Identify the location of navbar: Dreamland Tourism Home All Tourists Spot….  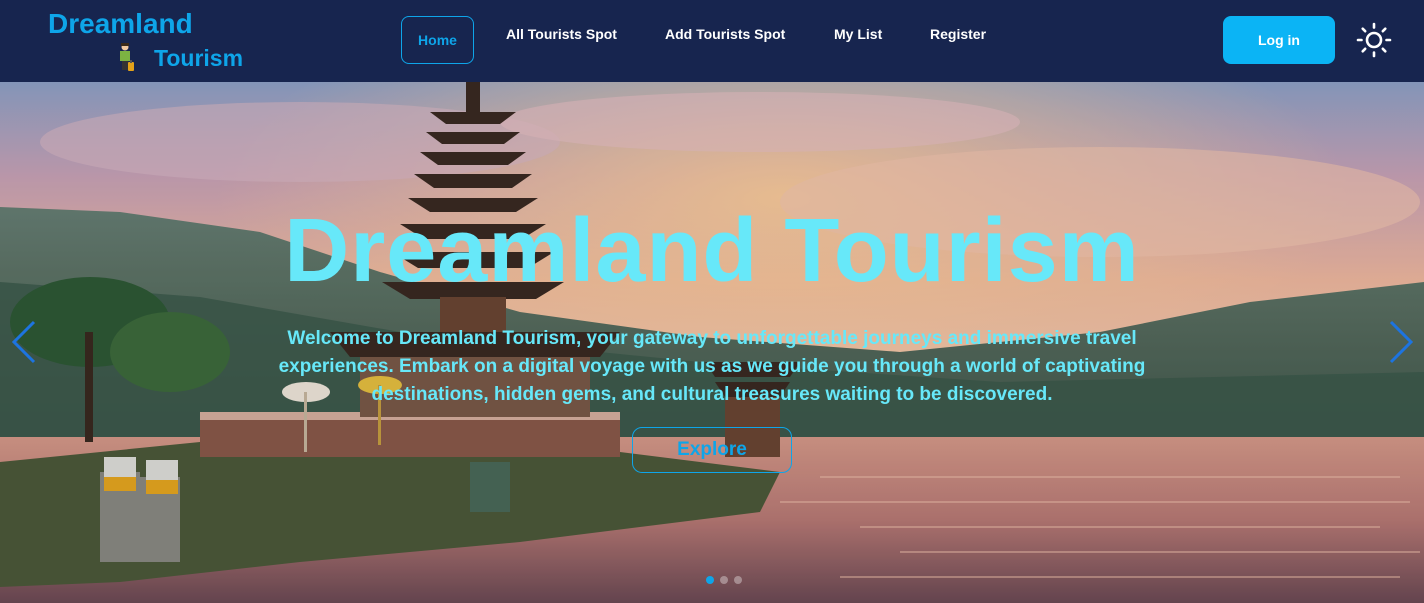
(712, 41).